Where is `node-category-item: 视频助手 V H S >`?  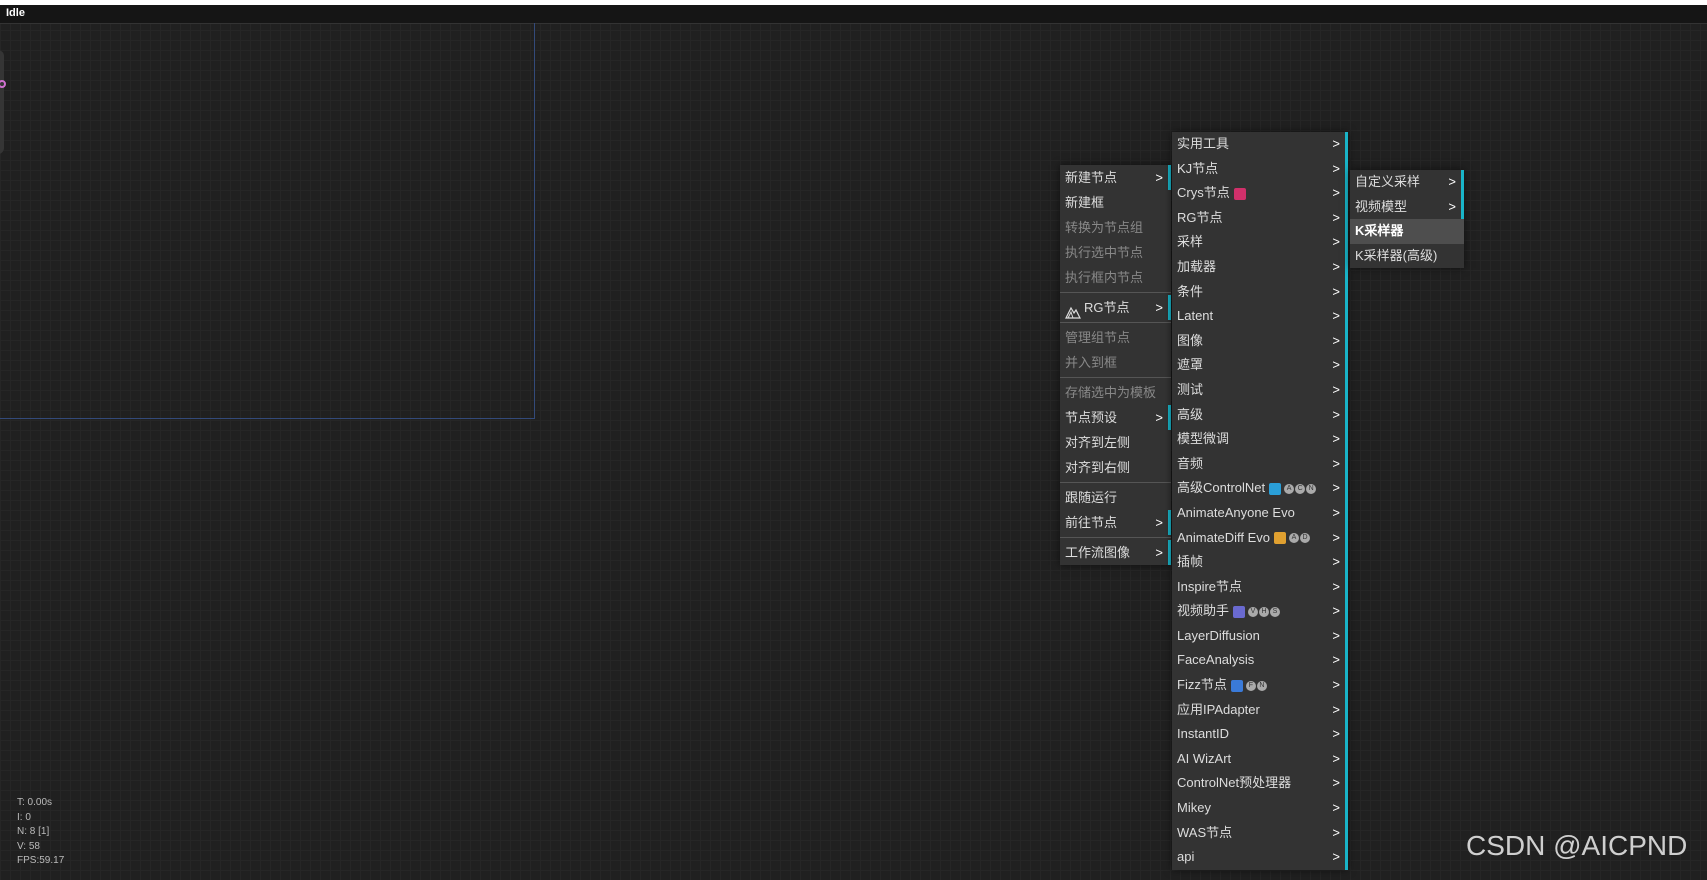 node-category-item: 视频助手 V H S > is located at coordinates (1260, 611).